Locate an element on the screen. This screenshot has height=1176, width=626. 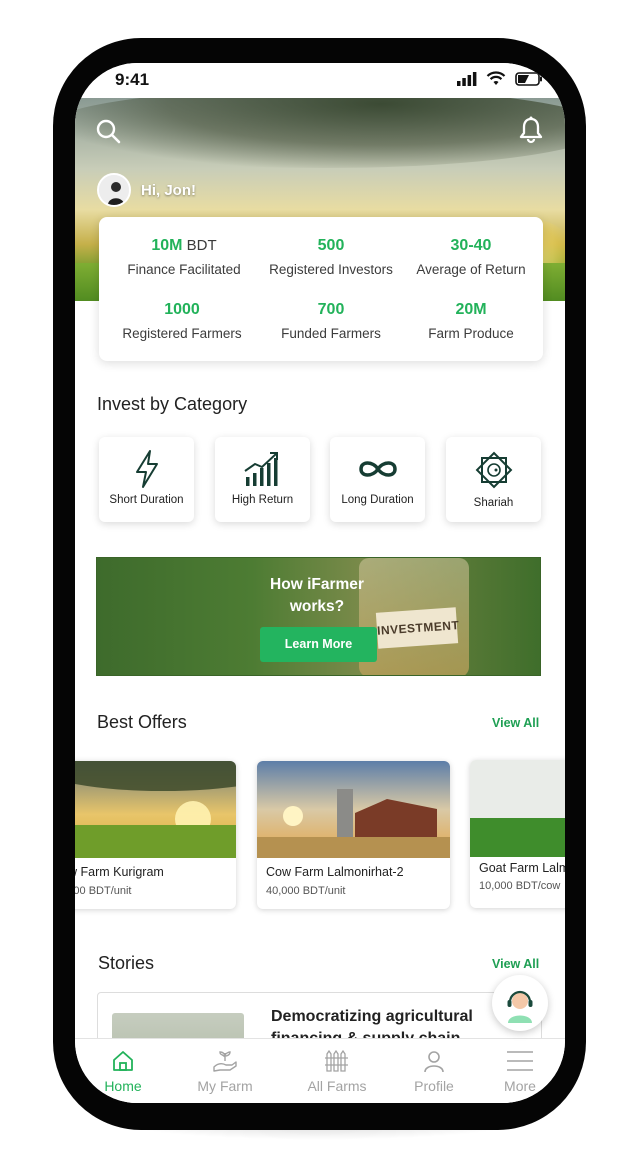
stat-value: 10M is located at coordinates (167, 245).